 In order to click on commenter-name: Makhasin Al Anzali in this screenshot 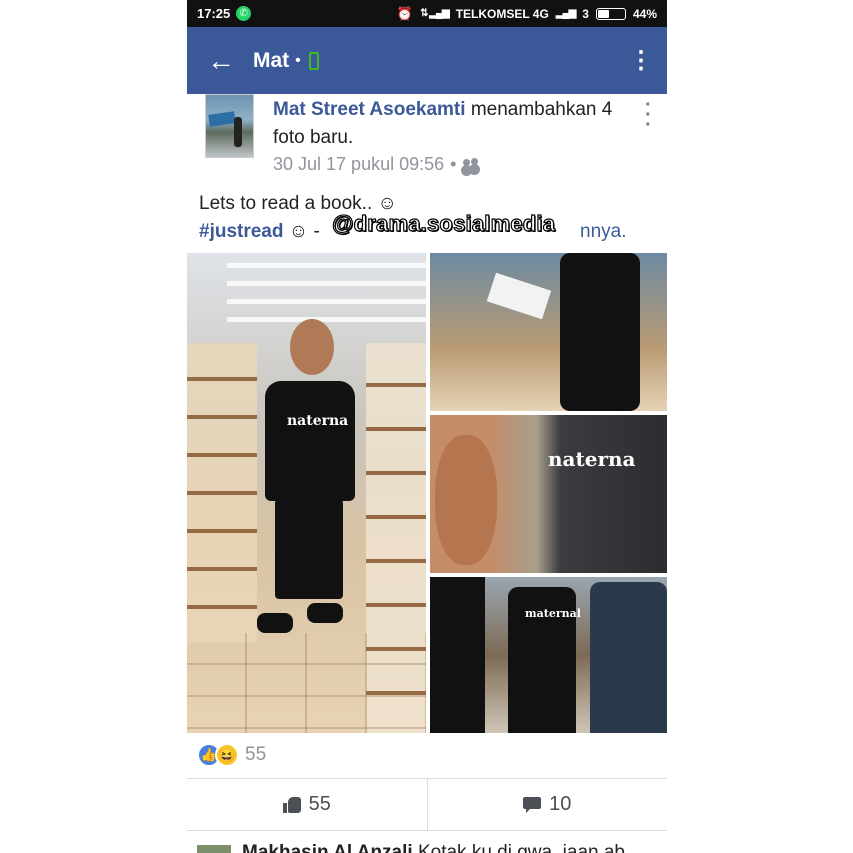, I will do `click(327, 847)`.